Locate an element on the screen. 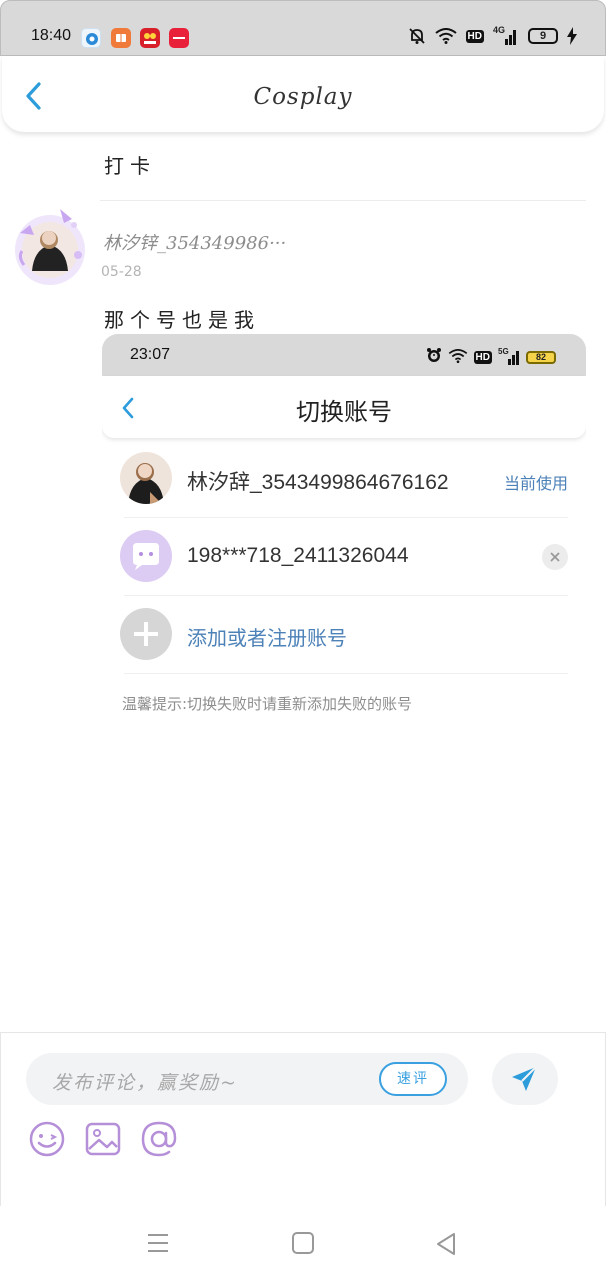 This screenshot has width=606, height=1280. screenshot-status-time: 23:07 is located at coordinates (150, 354).